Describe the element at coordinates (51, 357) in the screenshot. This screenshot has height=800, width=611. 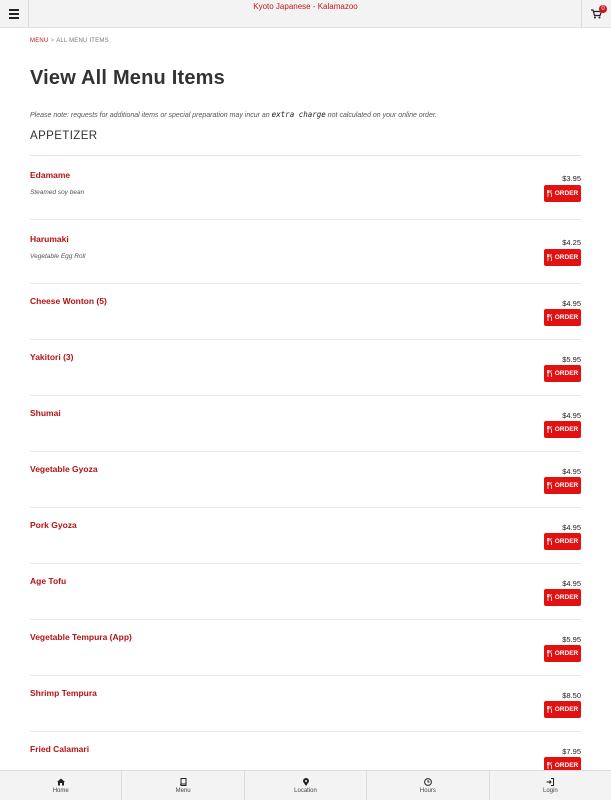
I see `item-name: Yakitori (3)` at that location.